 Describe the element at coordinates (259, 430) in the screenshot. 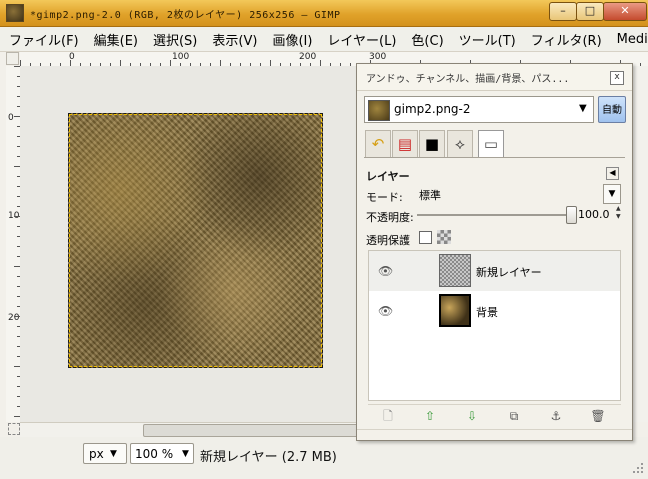

I see `horizontal-scroll-thumb` at that location.